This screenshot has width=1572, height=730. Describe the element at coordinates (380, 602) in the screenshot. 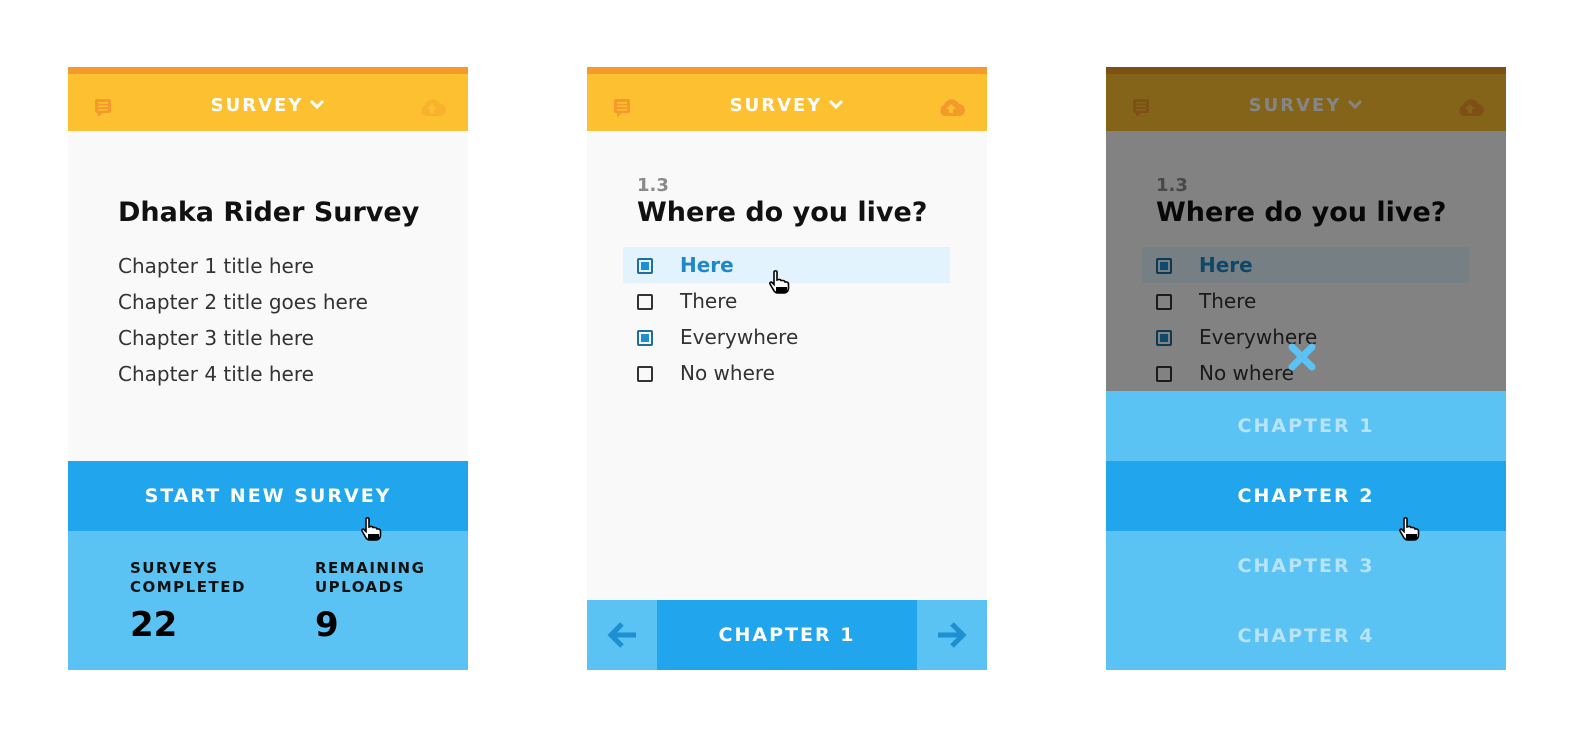

I see `remaining-uploads-stat: REMAINING UPLOADS 9` at that location.